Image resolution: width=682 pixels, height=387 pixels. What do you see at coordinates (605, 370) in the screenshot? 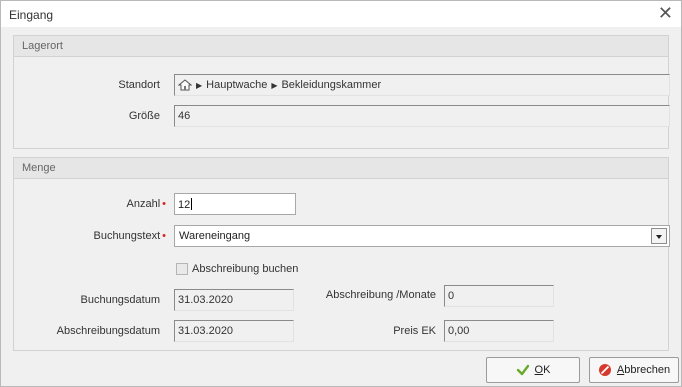
I see `cancel-icon` at bounding box center [605, 370].